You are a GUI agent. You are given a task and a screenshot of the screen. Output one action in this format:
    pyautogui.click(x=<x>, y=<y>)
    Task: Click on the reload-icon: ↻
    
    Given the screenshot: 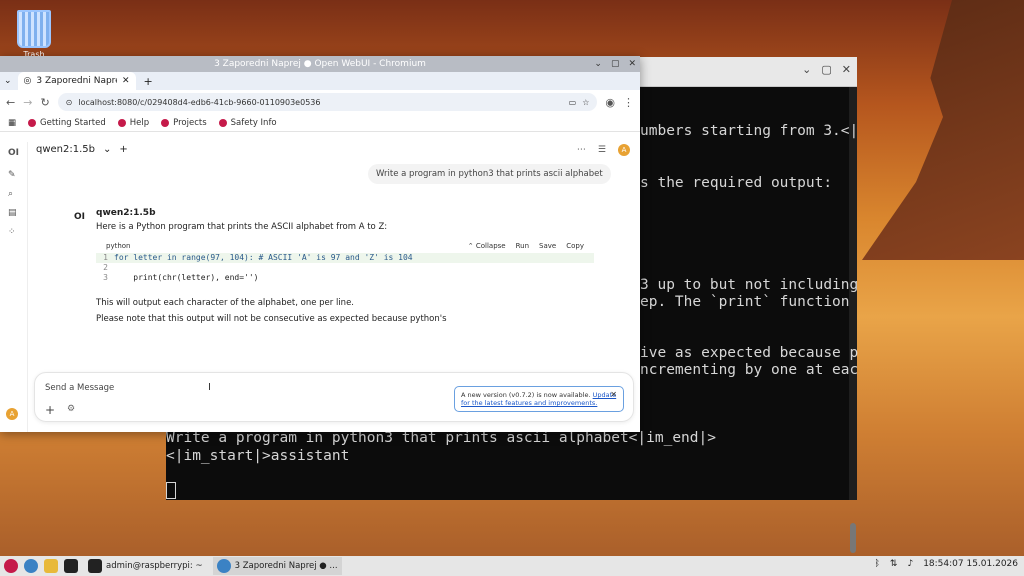 What is the action you would take?
    pyautogui.click(x=44, y=102)
    